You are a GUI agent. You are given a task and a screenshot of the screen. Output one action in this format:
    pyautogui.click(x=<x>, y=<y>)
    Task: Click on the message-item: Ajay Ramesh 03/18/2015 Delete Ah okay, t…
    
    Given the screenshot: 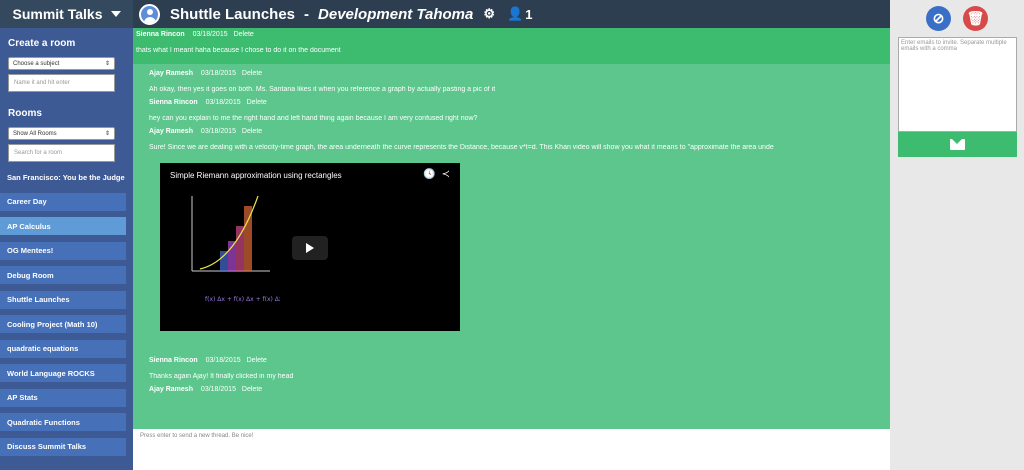 What is the action you would take?
    pyautogui.click(x=511, y=78)
    